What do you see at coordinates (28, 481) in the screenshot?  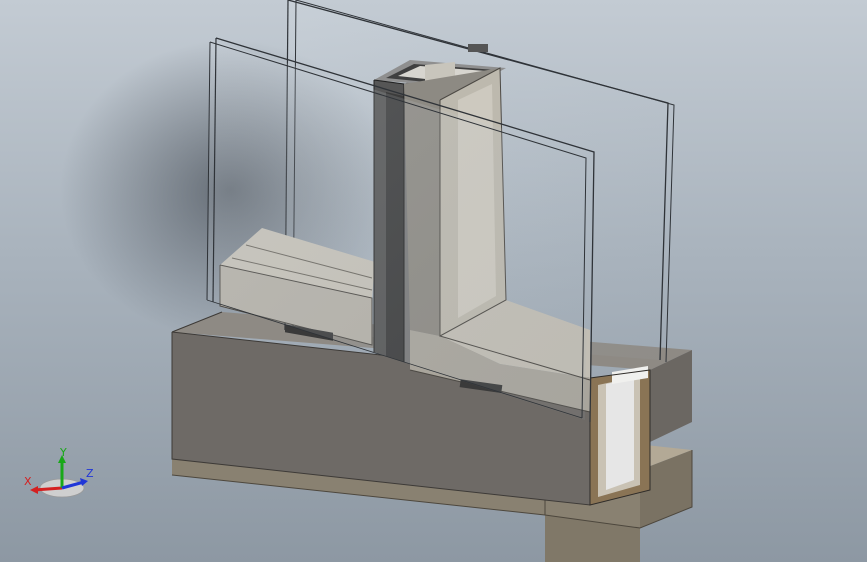 I see `triad-x-label: X` at bounding box center [28, 481].